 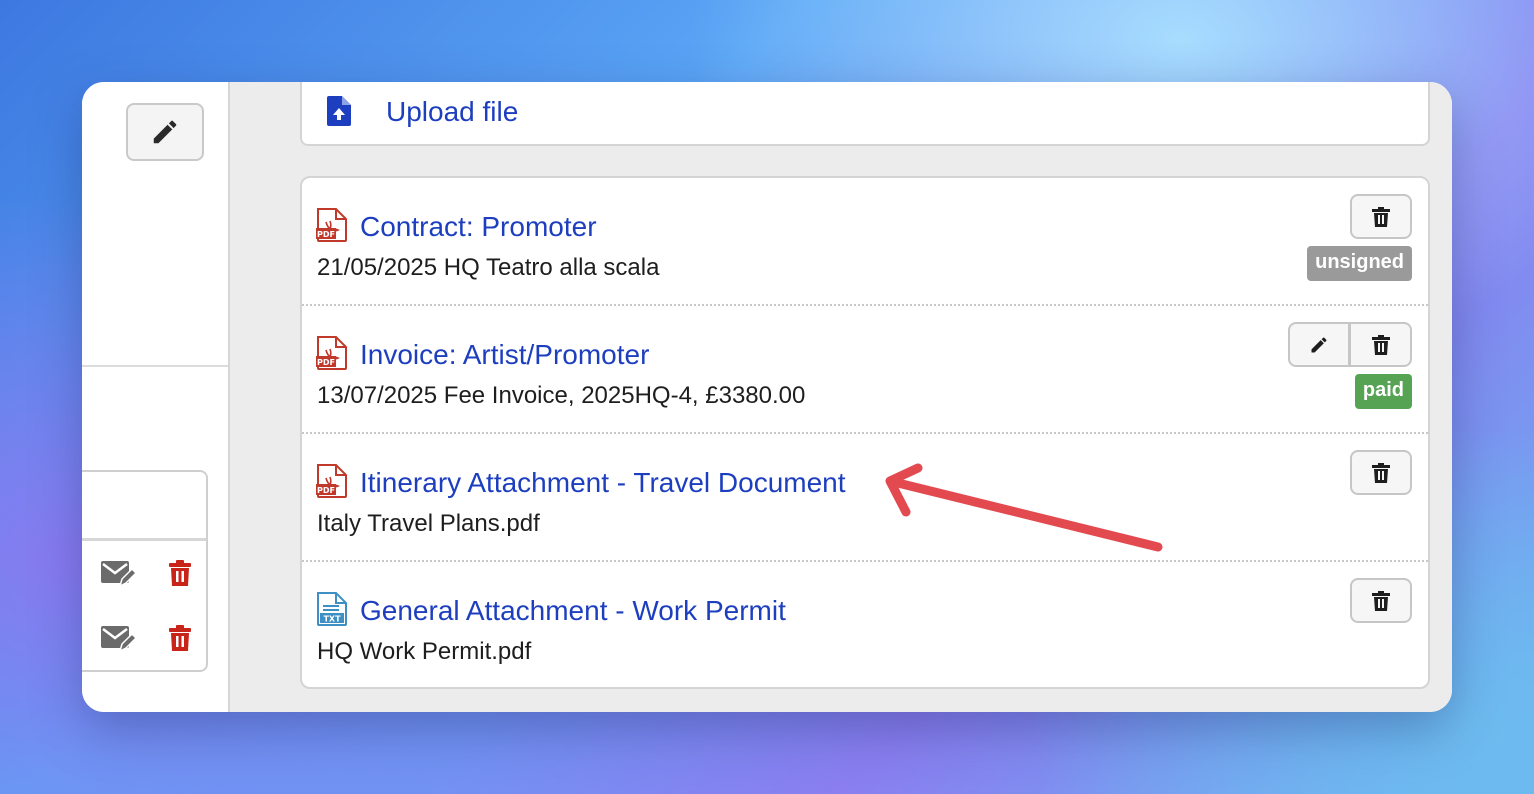 What do you see at coordinates (424, 651) in the screenshot?
I see `file-subtitle: HQ Work Permit.pdf` at bounding box center [424, 651].